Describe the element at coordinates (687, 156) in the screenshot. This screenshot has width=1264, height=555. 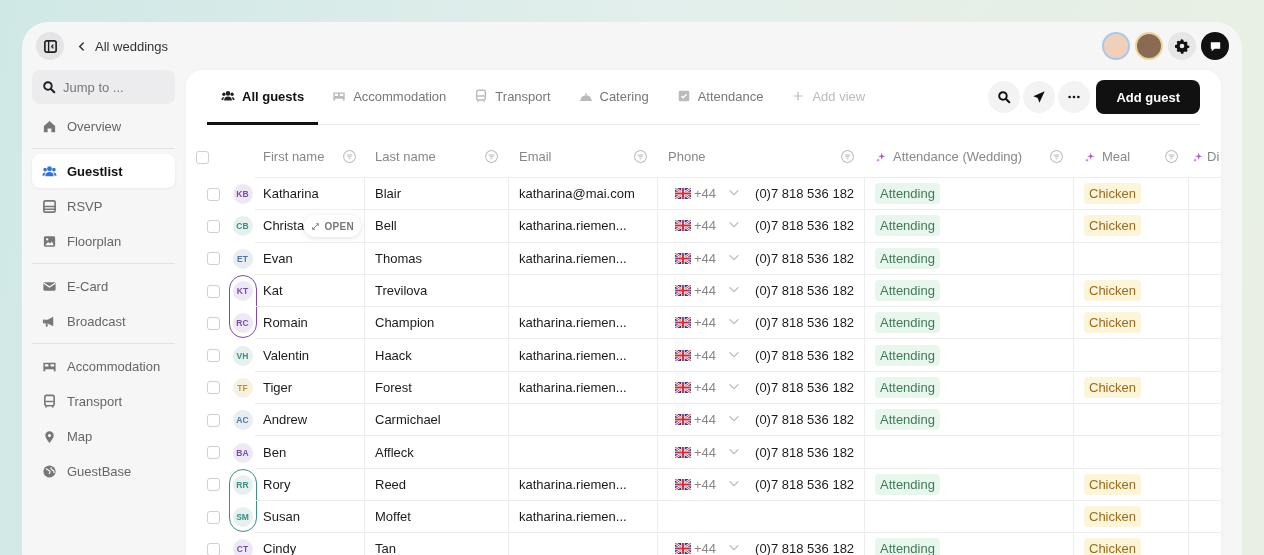
I see `column-header: Phone` at that location.